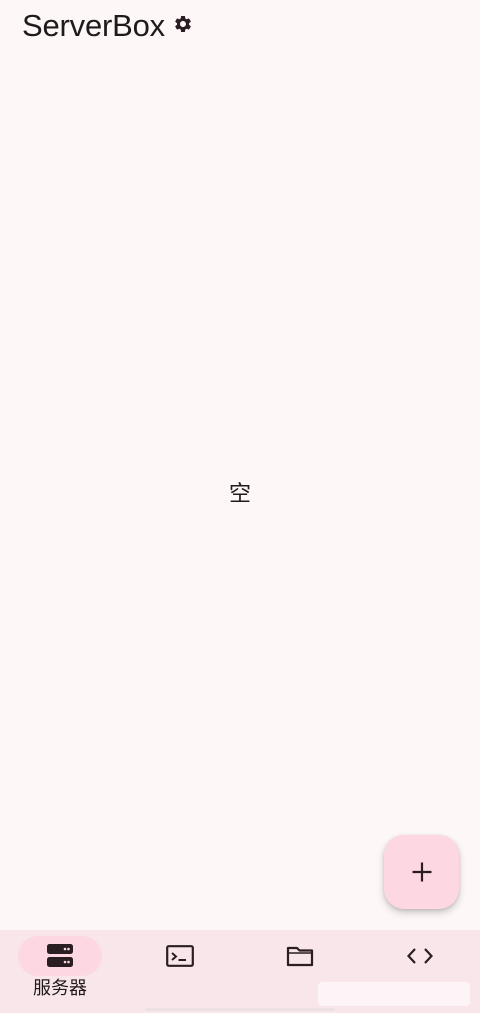 The image size is (480, 1013). I want to click on nav-item-terminal, so click(180, 971).